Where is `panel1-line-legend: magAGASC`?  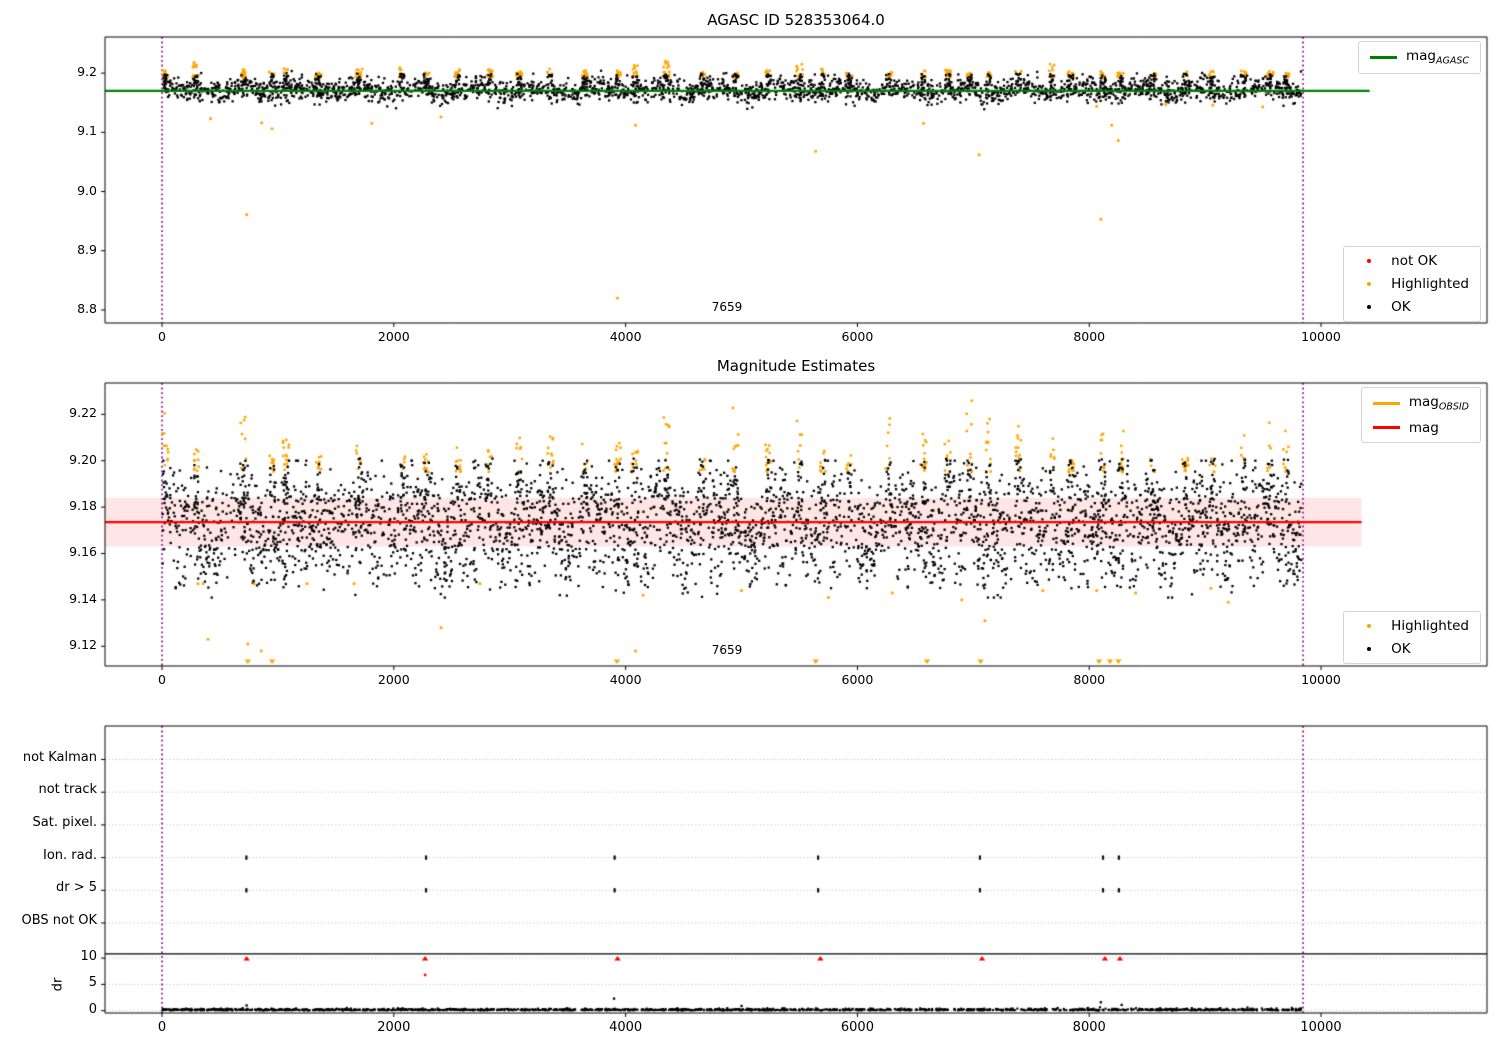 panel1-line-legend: magAGASC is located at coordinates (1419, 57).